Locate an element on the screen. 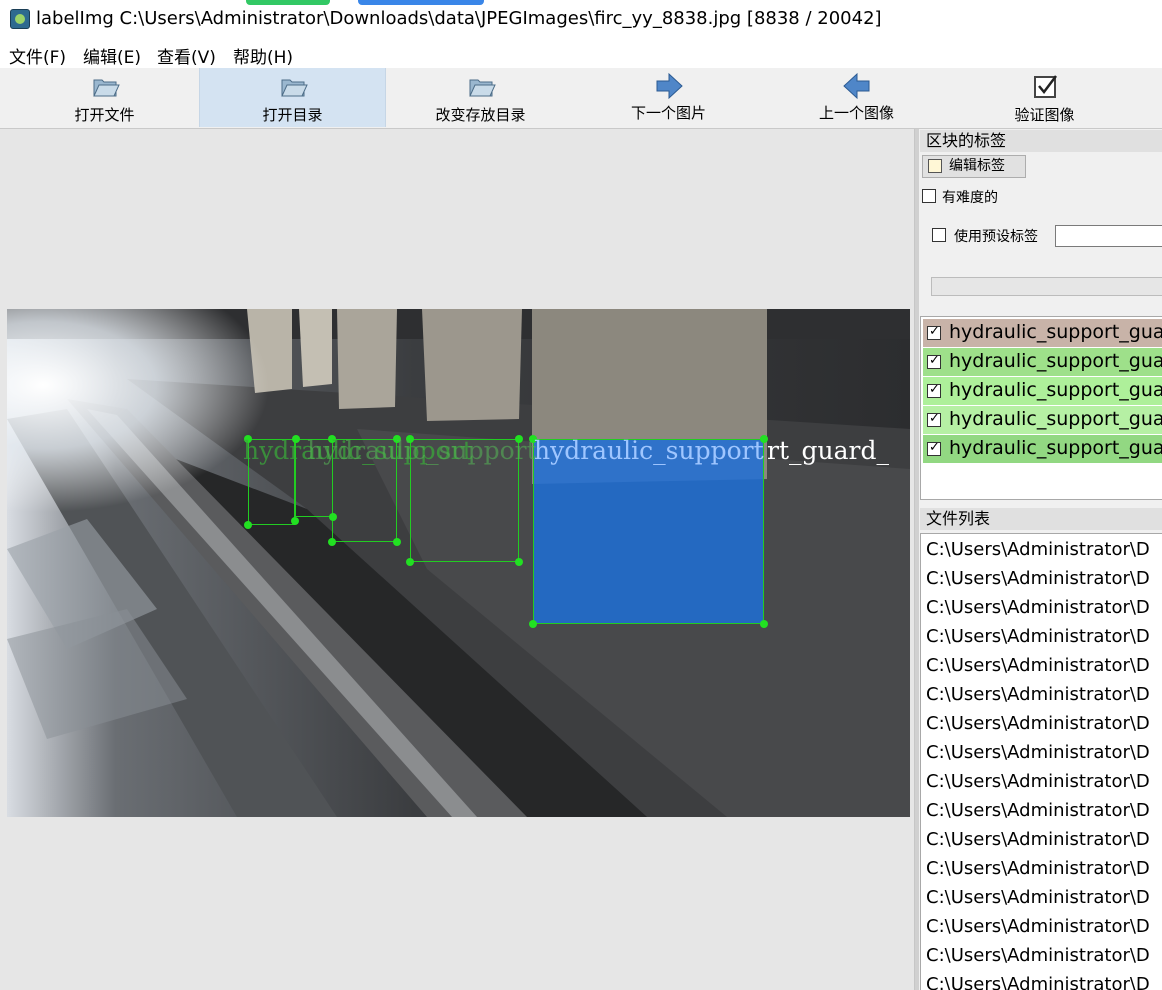 The width and height of the screenshot is (1162, 990). change-save-dir-label: 改变存放目录 is located at coordinates (480, 115).